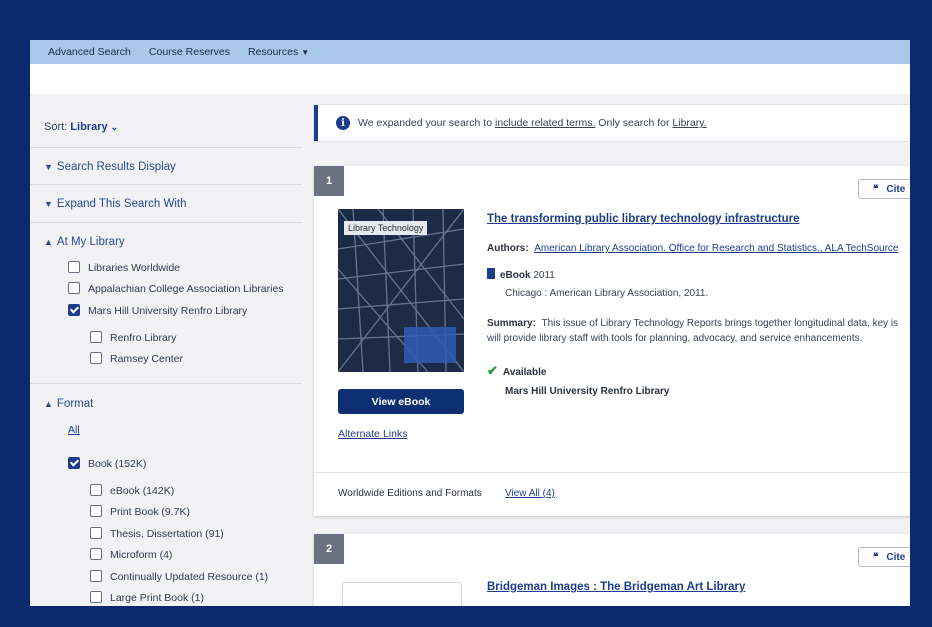 Image resolution: width=932 pixels, height=627 pixels. I want to click on filter-print-book: Print Book (9.7K), so click(140, 511).